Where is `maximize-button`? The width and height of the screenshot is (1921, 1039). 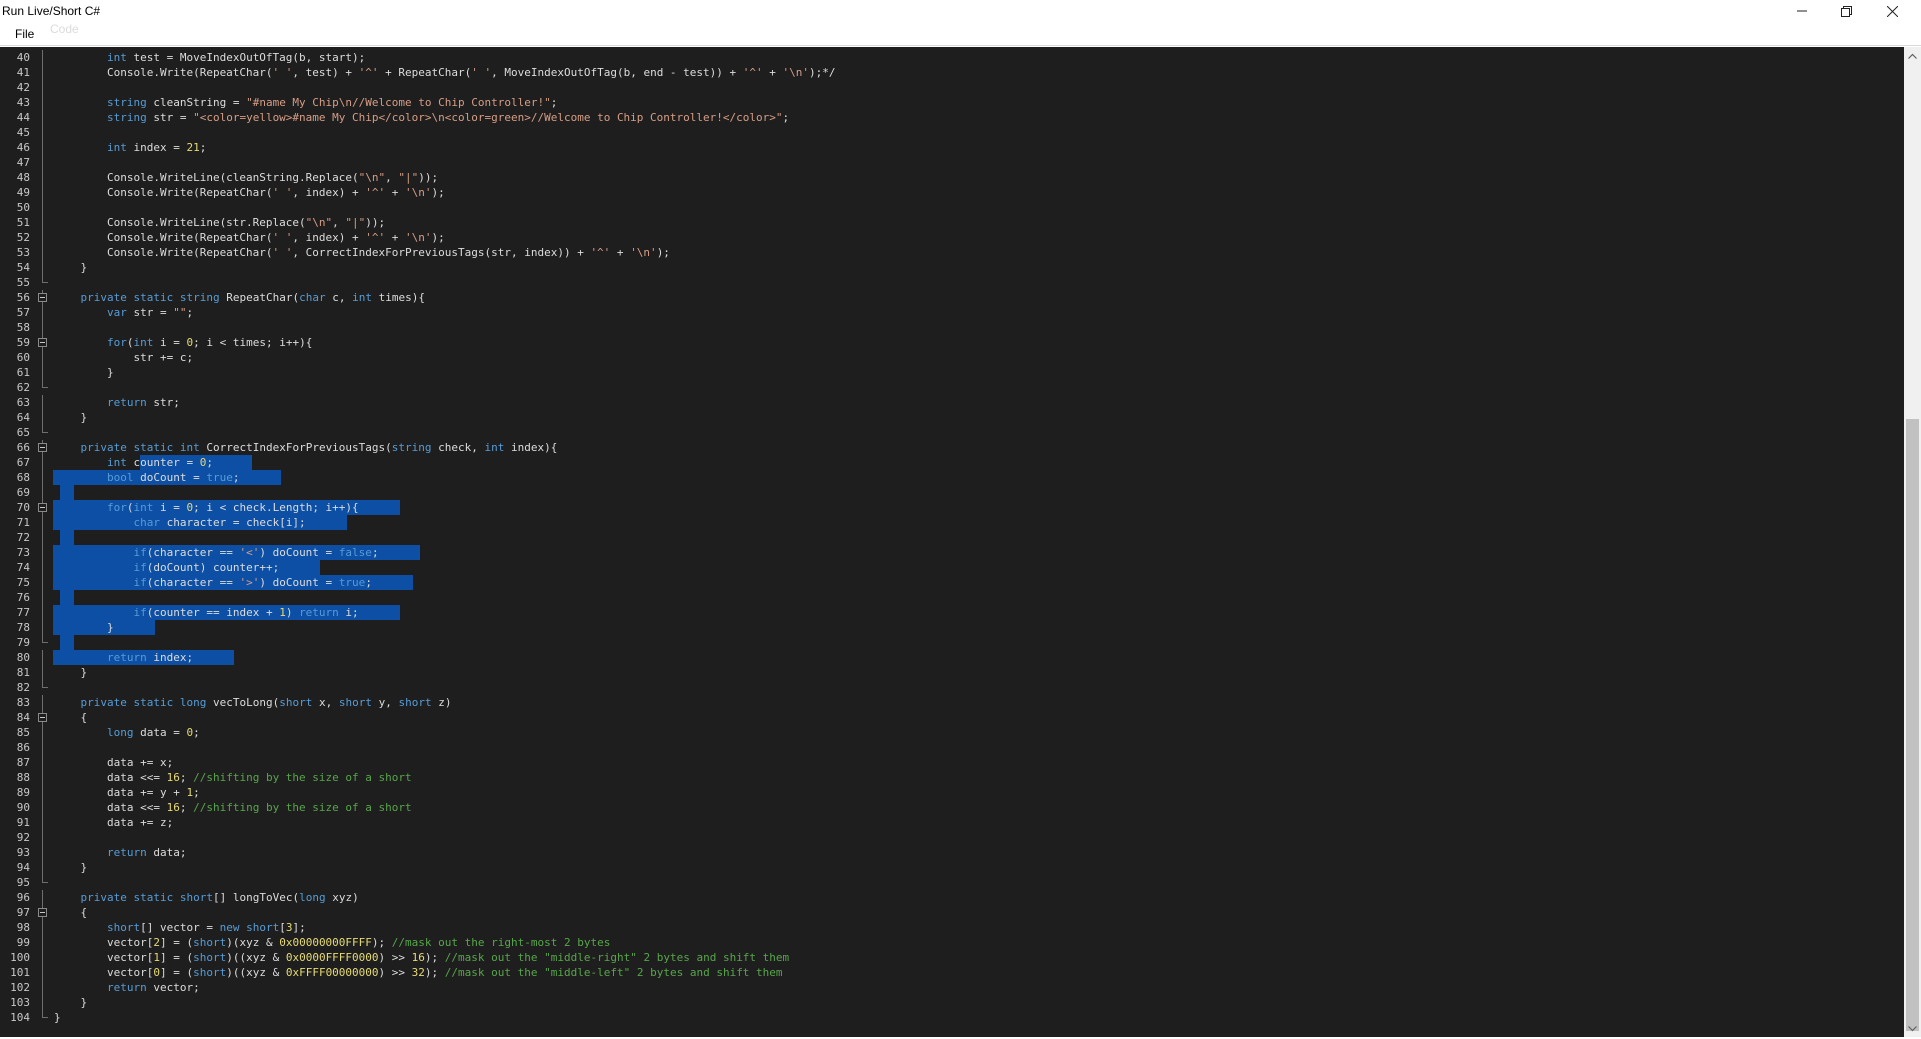 maximize-button is located at coordinates (1846, 11).